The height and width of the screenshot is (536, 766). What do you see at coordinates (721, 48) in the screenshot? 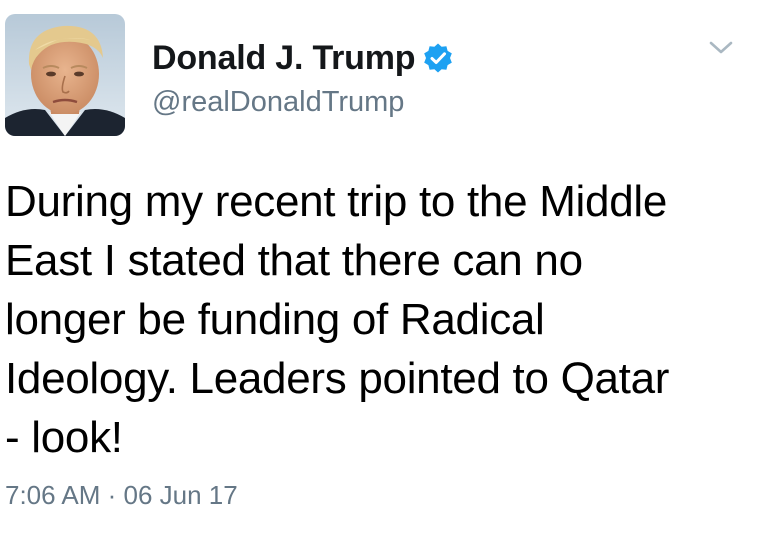
I see `chevron-down-icon` at bounding box center [721, 48].